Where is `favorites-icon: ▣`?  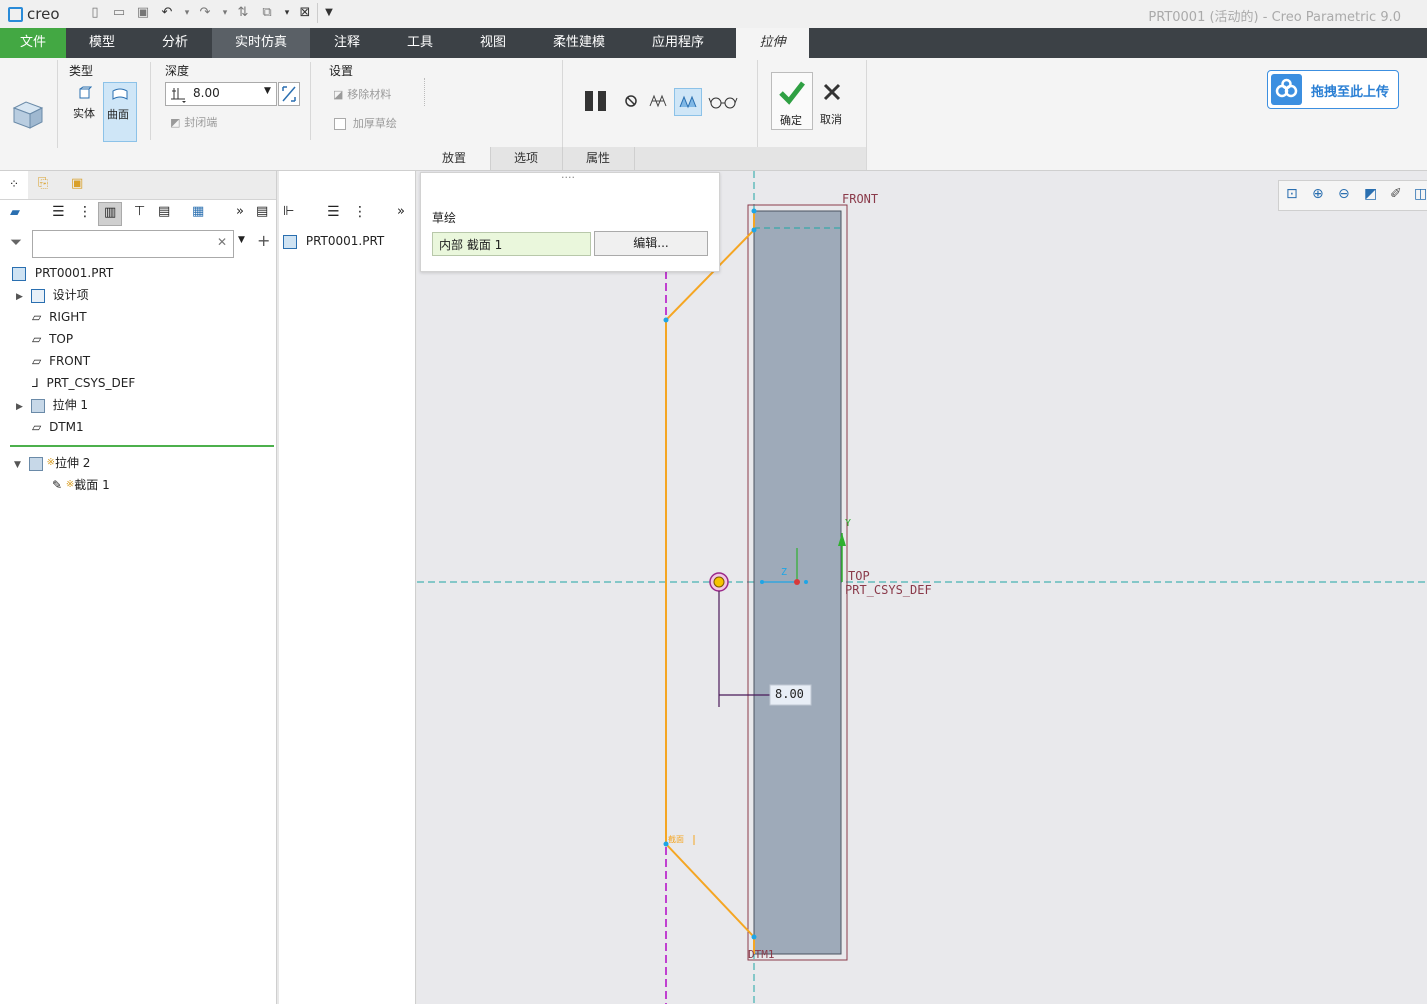 favorites-icon: ▣ is located at coordinates (77, 183).